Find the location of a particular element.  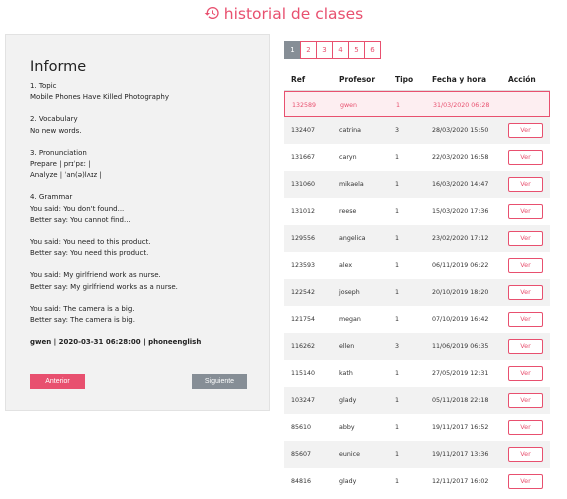

cell-ref: 122542 is located at coordinates (303, 292).